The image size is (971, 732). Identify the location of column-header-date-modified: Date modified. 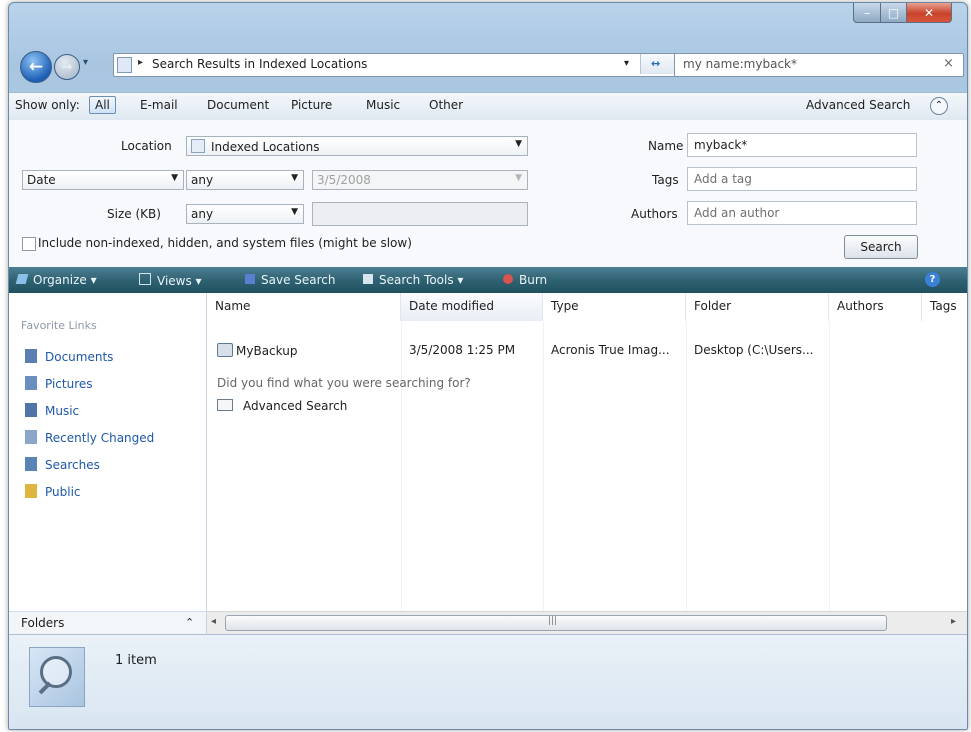
(472, 307).